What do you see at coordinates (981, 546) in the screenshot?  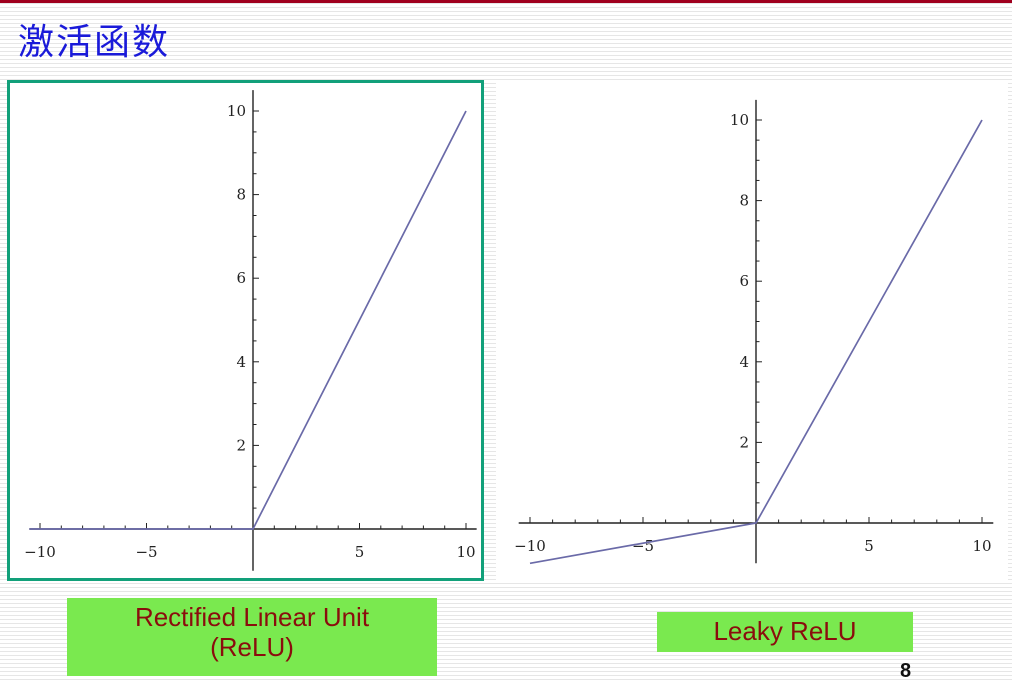 I see `leaky-relu-x-tick-label: 10` at bounding box center [981, 546].